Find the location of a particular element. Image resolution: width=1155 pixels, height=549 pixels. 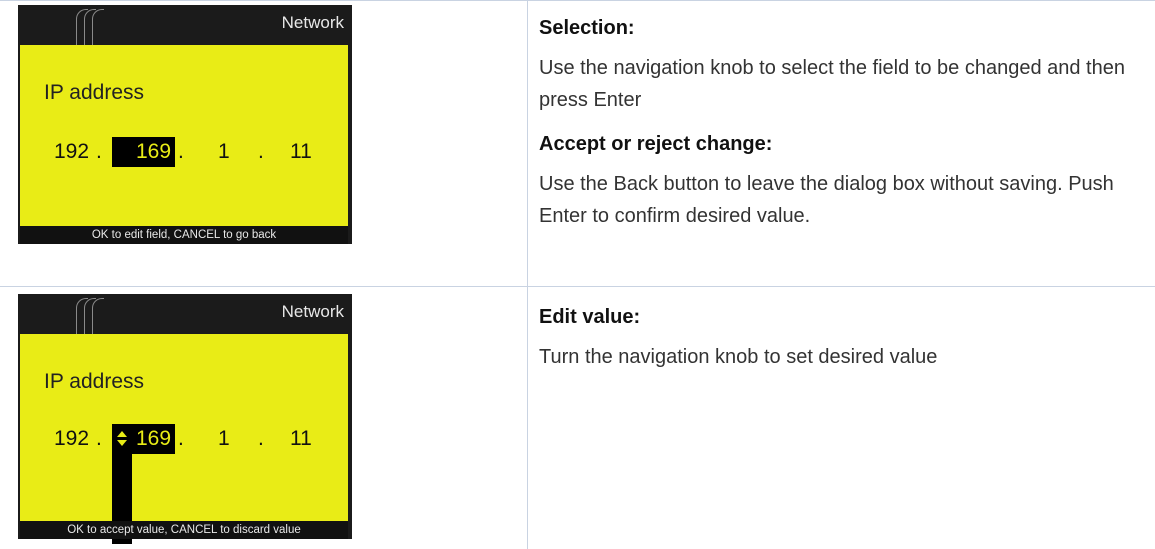

section-heading: Selection: is located at coordinates (587, 28).